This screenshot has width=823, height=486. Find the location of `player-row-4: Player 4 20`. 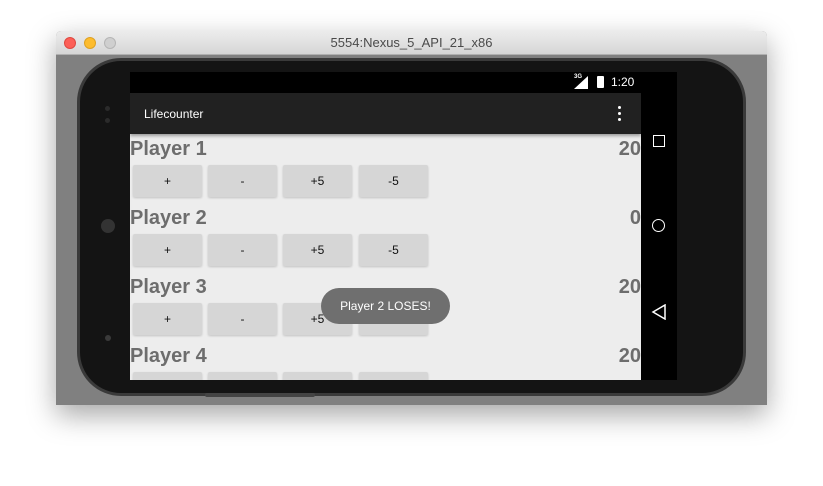

player-row-4: Player 4 20 is located at coordinates (385, 362).